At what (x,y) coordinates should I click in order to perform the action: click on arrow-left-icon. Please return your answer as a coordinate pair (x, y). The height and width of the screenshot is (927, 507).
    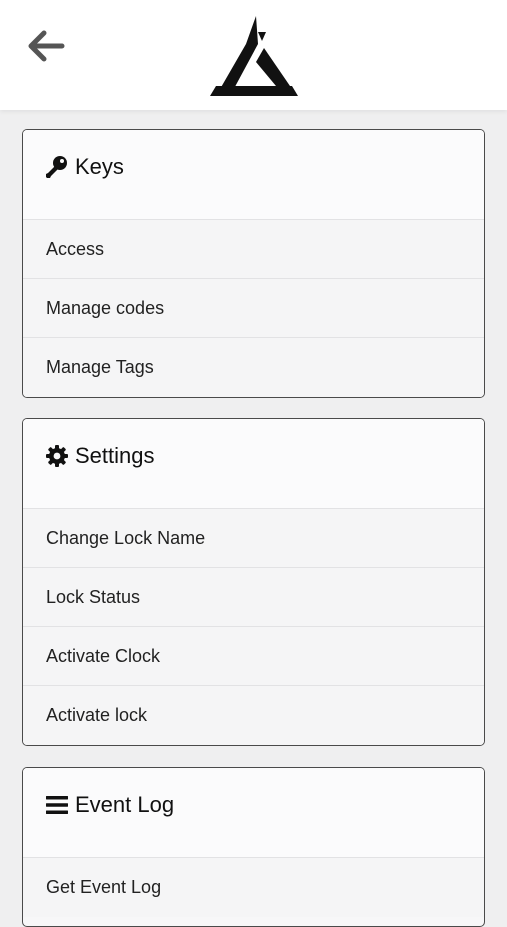
    Looking at the image, I should click on (46, 46).